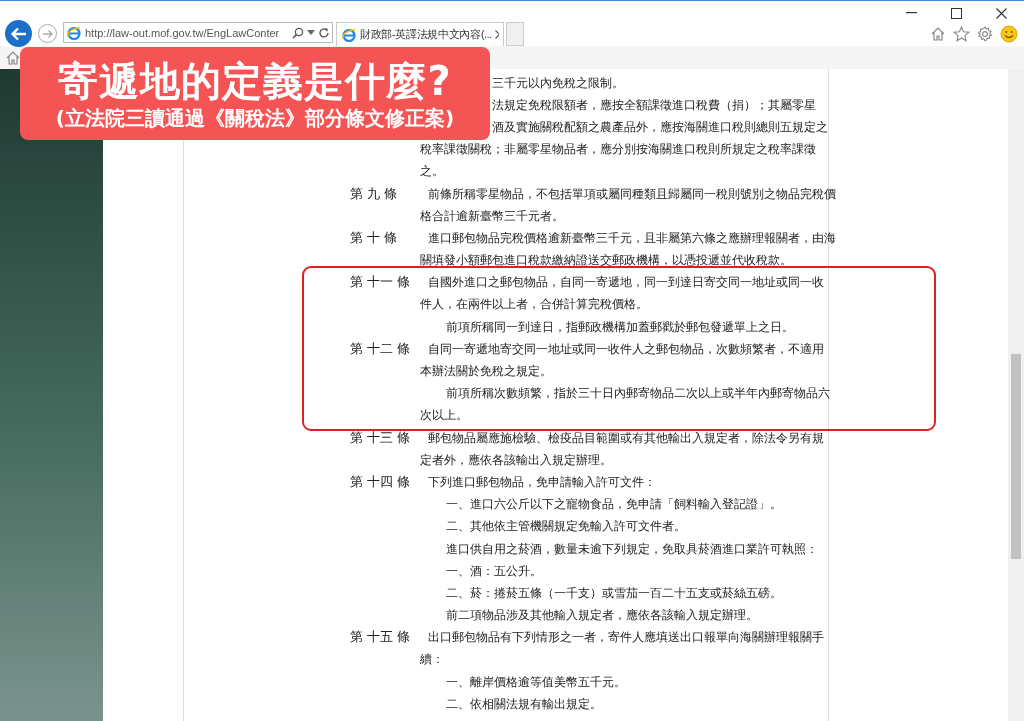 The width and height of the screenshot is (1024, 721). I want to click on paragraph-line: 格合計逾新臺幣三千元者。, so click(492, 216).